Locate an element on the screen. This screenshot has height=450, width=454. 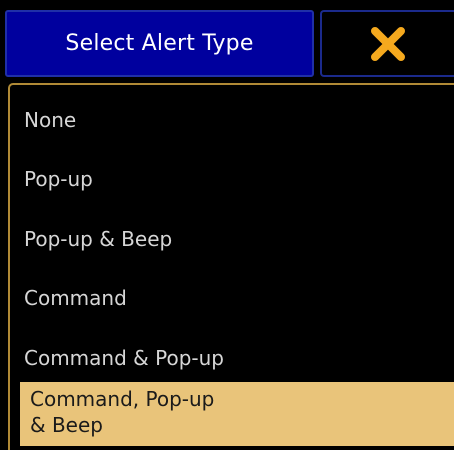
option-none: None is located at coordinates (50, 120).